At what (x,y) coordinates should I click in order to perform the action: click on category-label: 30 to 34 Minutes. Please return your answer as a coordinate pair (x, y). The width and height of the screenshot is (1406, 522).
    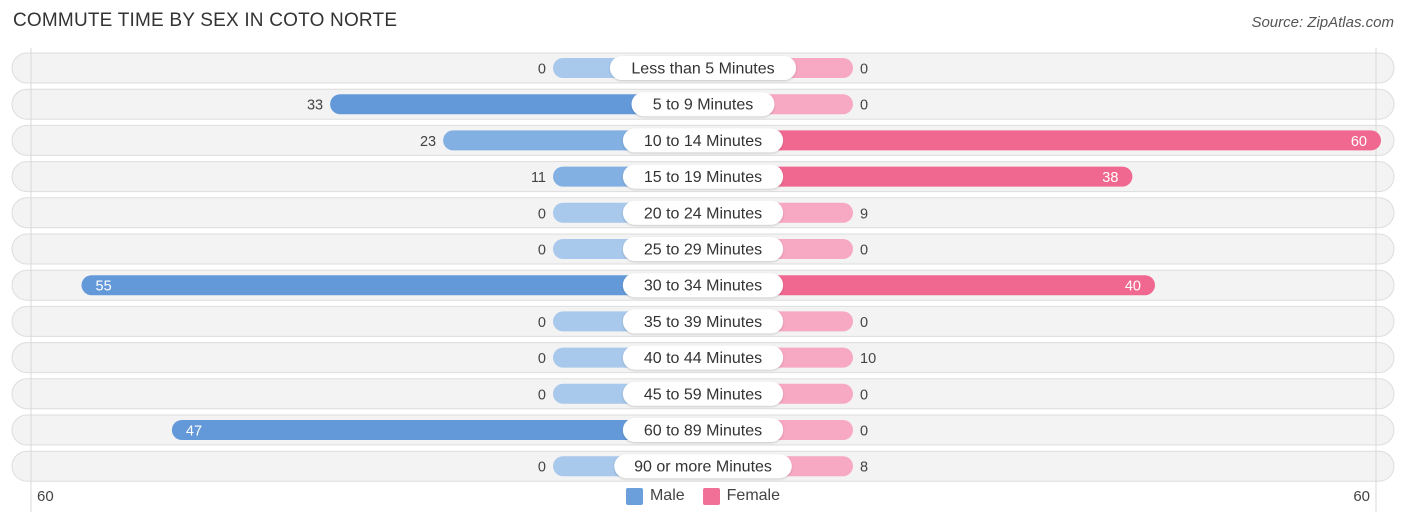
    Looking at the image, I should click on (703, 286).